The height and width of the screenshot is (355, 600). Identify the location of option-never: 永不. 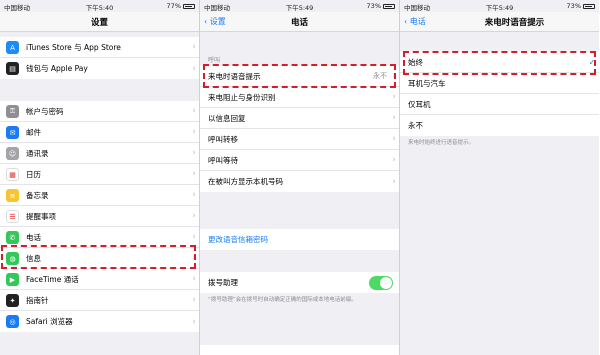
(499, 125).